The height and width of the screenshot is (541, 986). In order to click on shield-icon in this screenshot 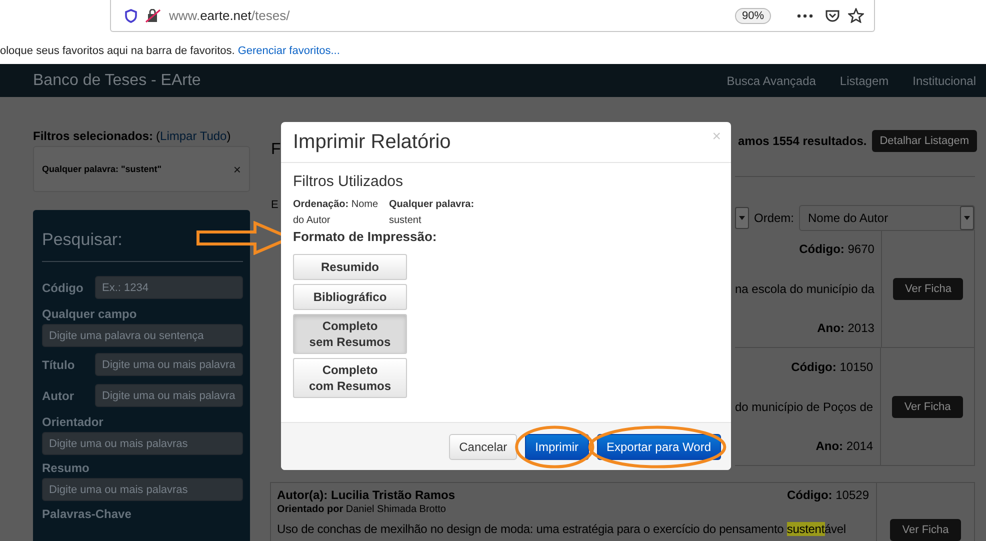, I will do `click(131, 15)`.